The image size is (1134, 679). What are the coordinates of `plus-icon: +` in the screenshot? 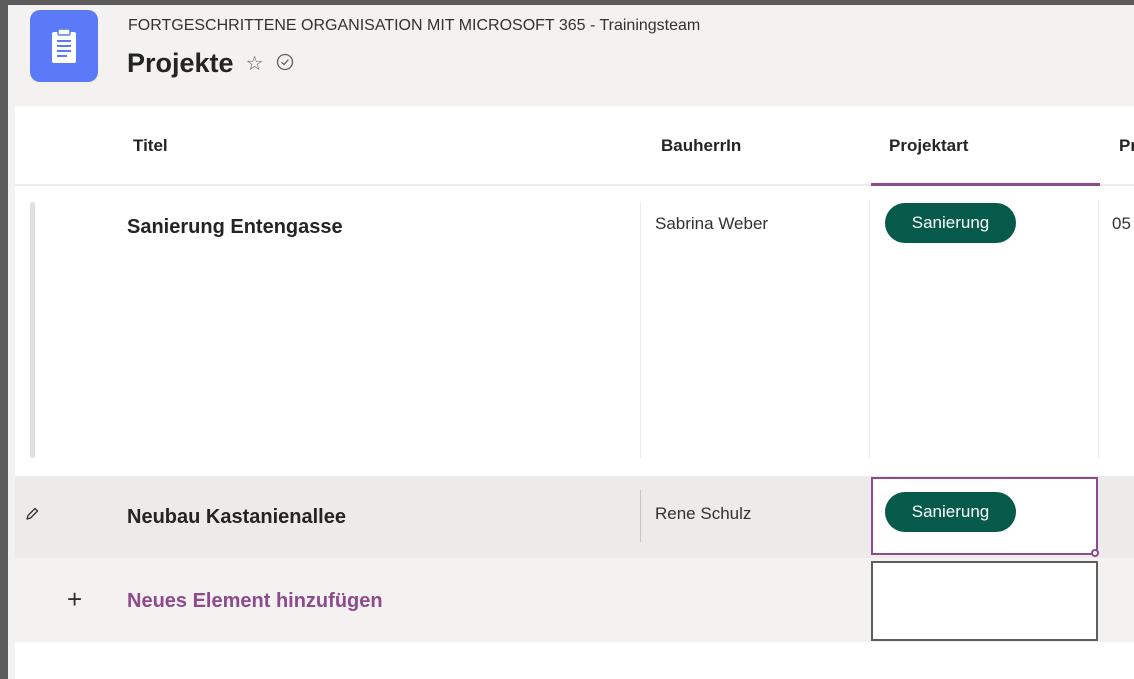 It's located at (74, 599).